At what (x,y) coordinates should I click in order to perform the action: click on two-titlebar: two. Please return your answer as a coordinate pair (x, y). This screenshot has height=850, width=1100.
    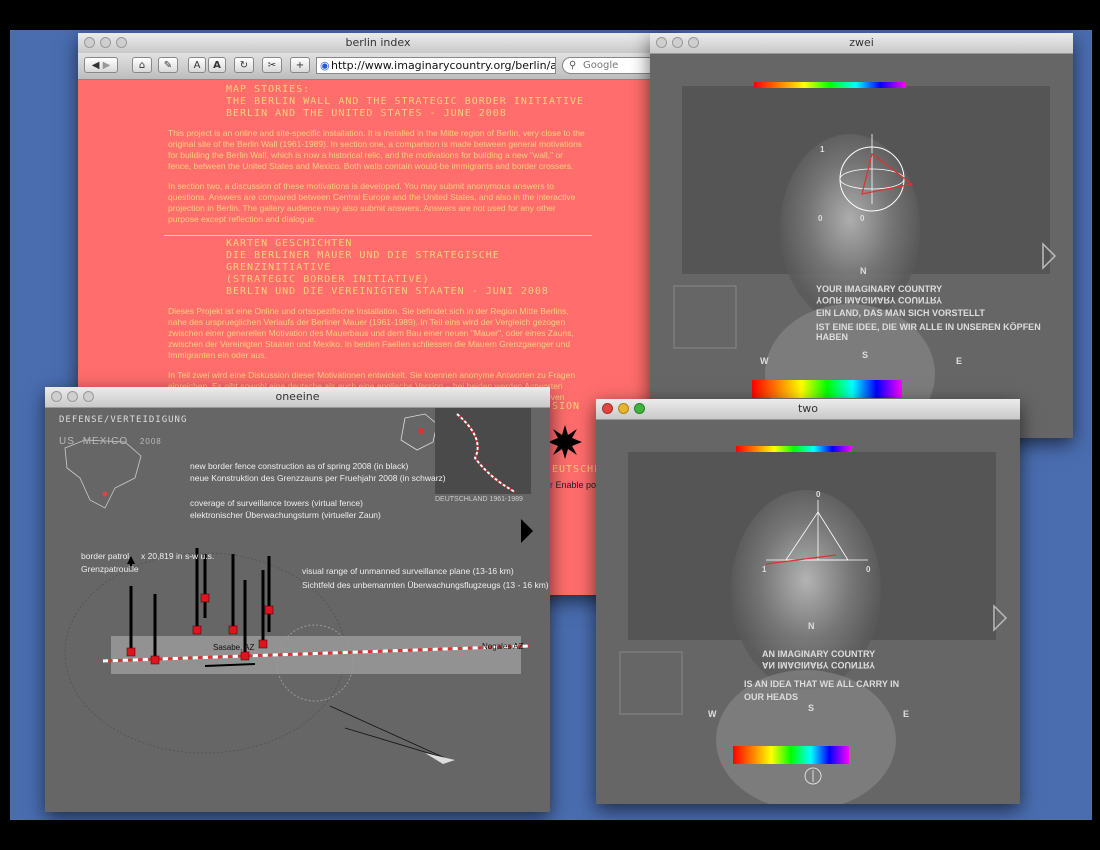
    Looking at the image, I should click on (808, 409).